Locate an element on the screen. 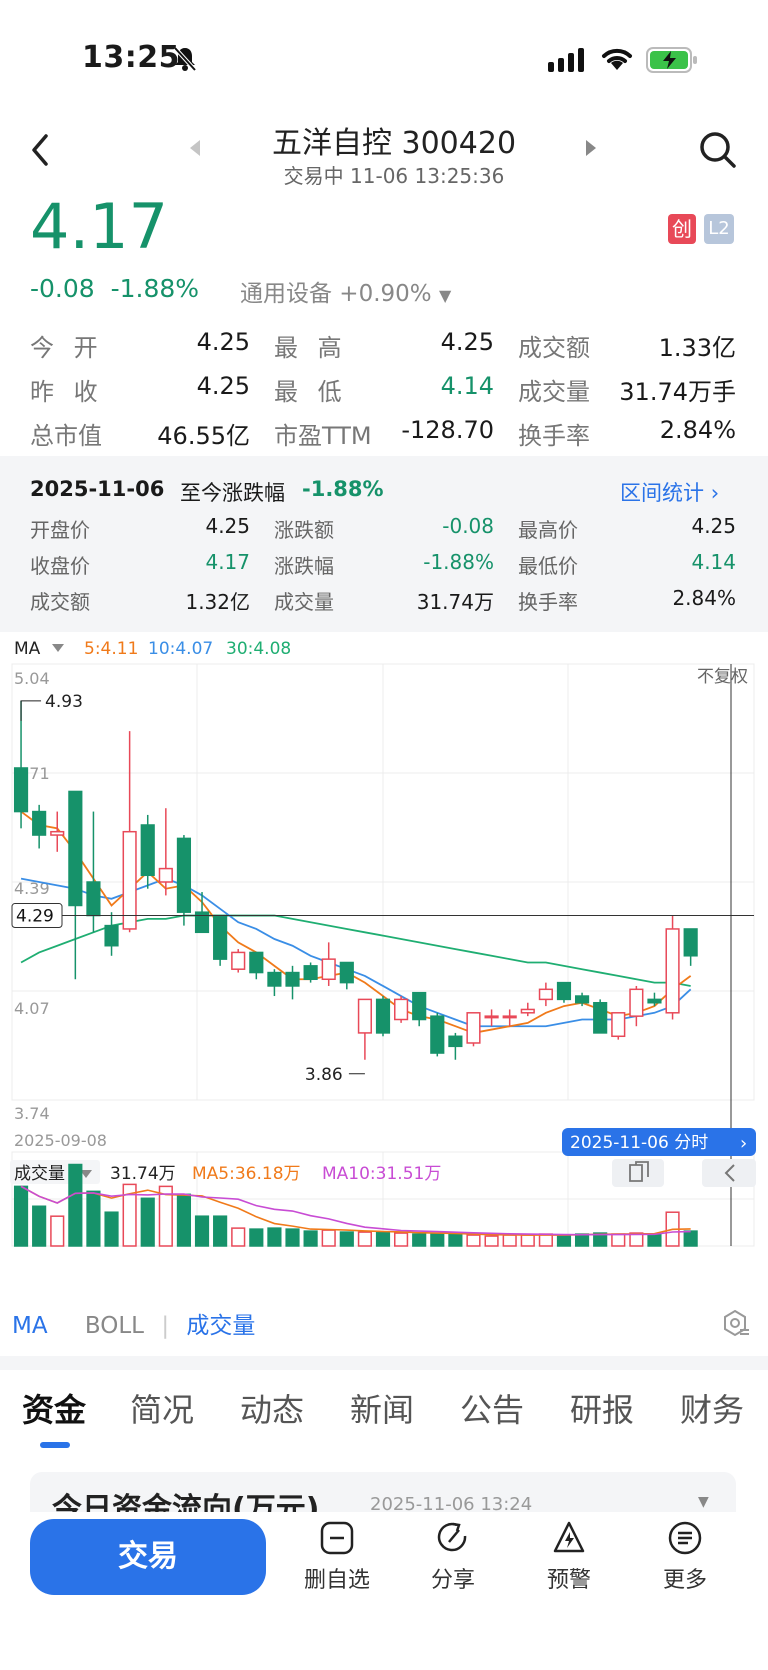 The width and height of the screenshot is (768, 1670). tab-finance: 财务 is located at coordinates (712, 1408).